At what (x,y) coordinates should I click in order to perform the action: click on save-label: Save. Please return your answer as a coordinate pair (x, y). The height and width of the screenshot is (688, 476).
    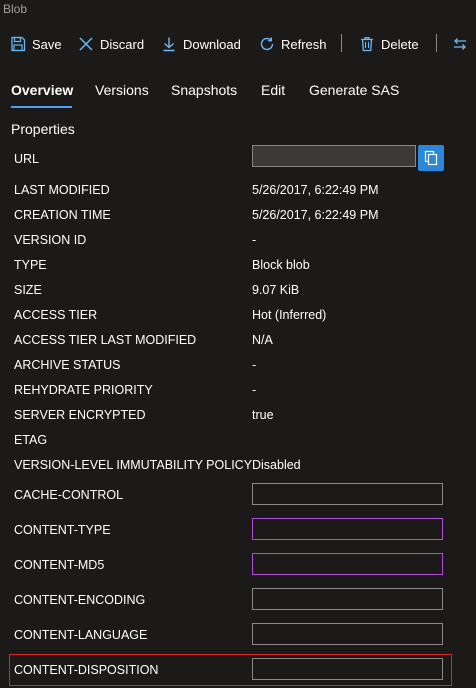
    Looking at the image, I should click on (47, 44).